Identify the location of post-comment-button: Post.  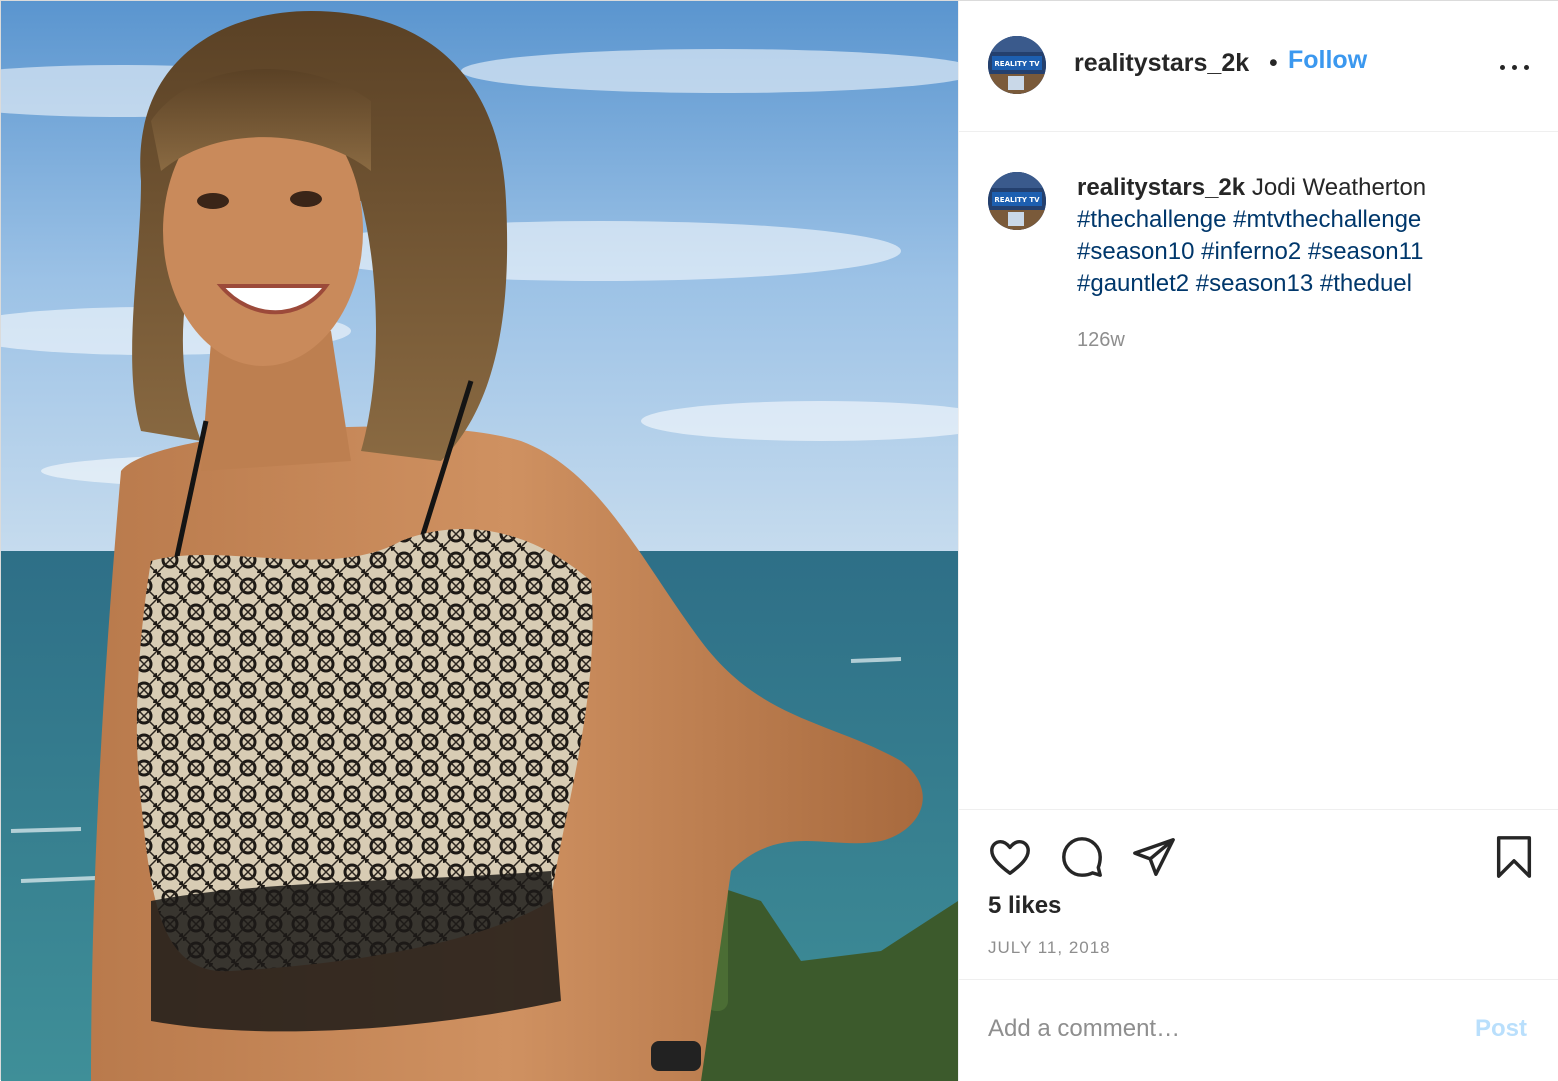
(1501, 1029).